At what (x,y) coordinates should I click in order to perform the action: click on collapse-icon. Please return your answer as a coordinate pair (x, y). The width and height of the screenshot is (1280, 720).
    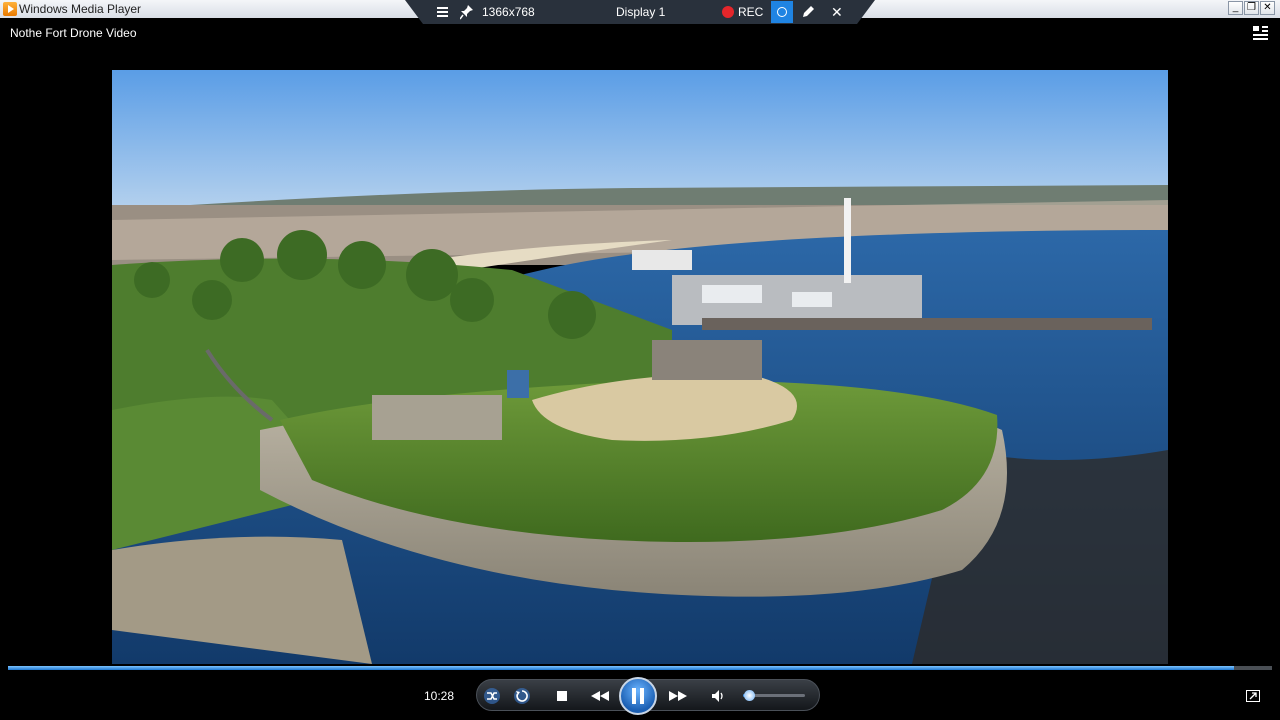
    Looking at the image, I should click on (1261, 33).